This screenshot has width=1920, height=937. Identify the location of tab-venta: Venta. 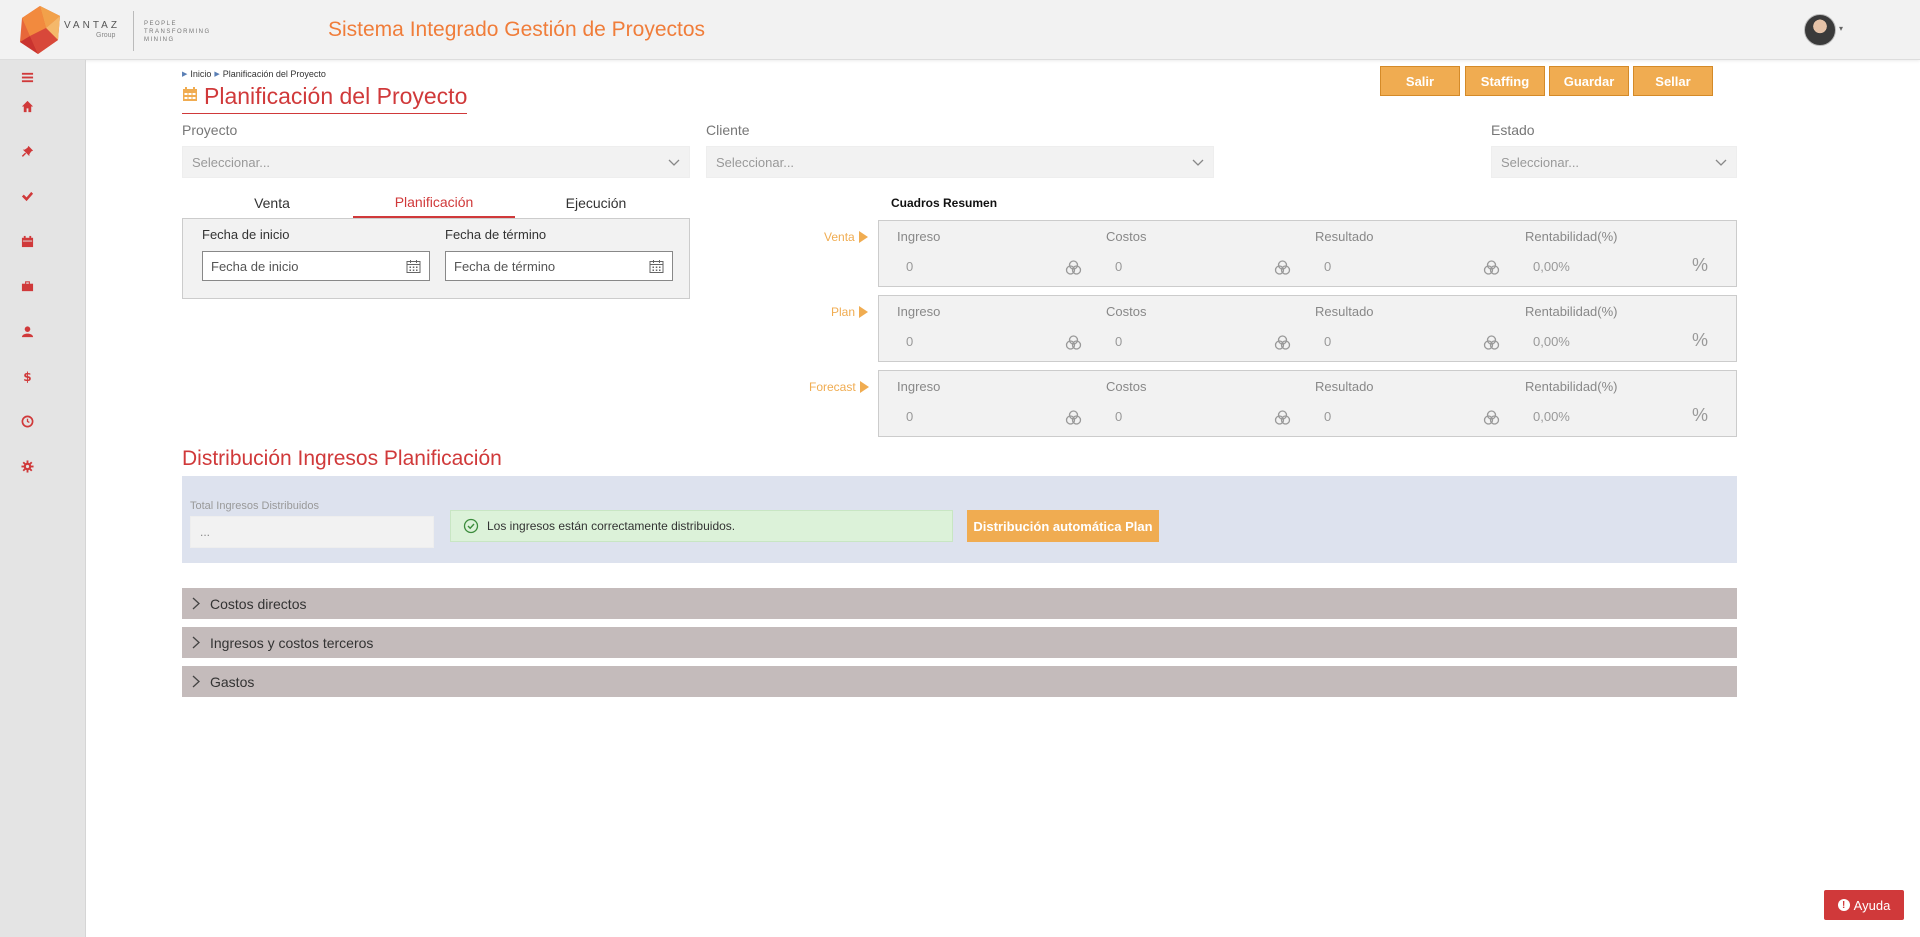
(272, 203).